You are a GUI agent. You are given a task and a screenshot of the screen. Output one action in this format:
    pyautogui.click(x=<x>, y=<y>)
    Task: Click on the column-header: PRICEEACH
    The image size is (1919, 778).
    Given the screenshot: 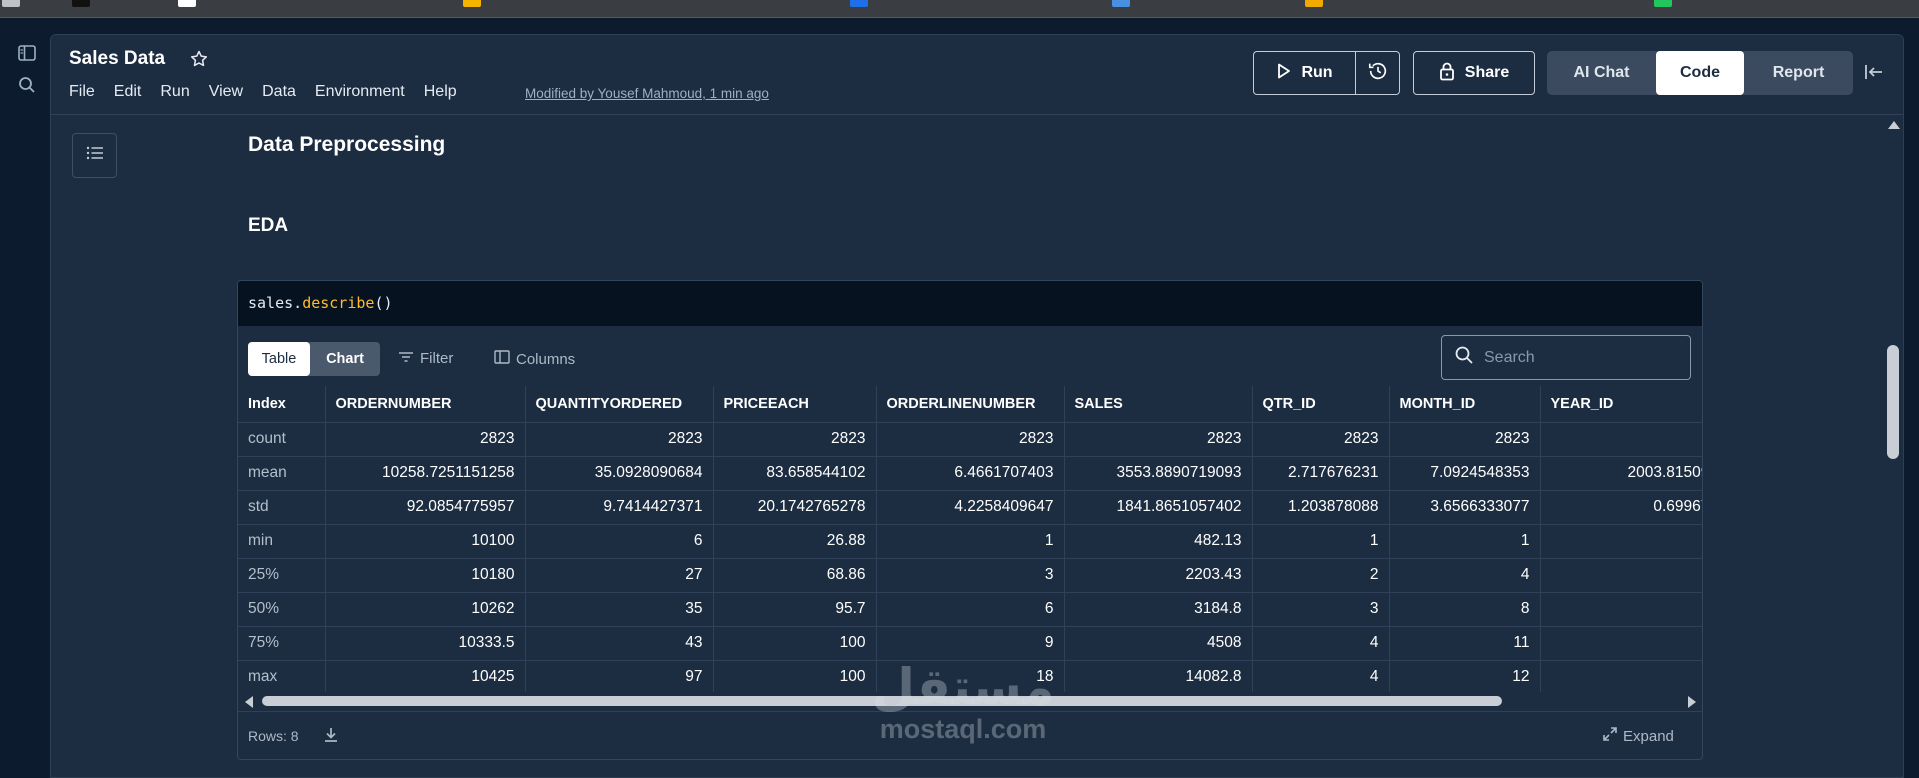 What is the action you would take?
    pyautogui.click(x=795, y=404)
    